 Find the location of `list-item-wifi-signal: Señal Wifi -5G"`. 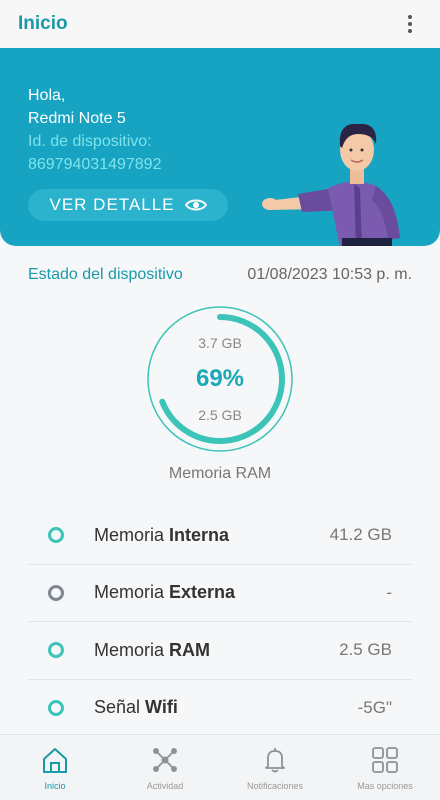

list-item-wifi-signal: Señal Wifi -5G" is located at coordinates (220, 708).